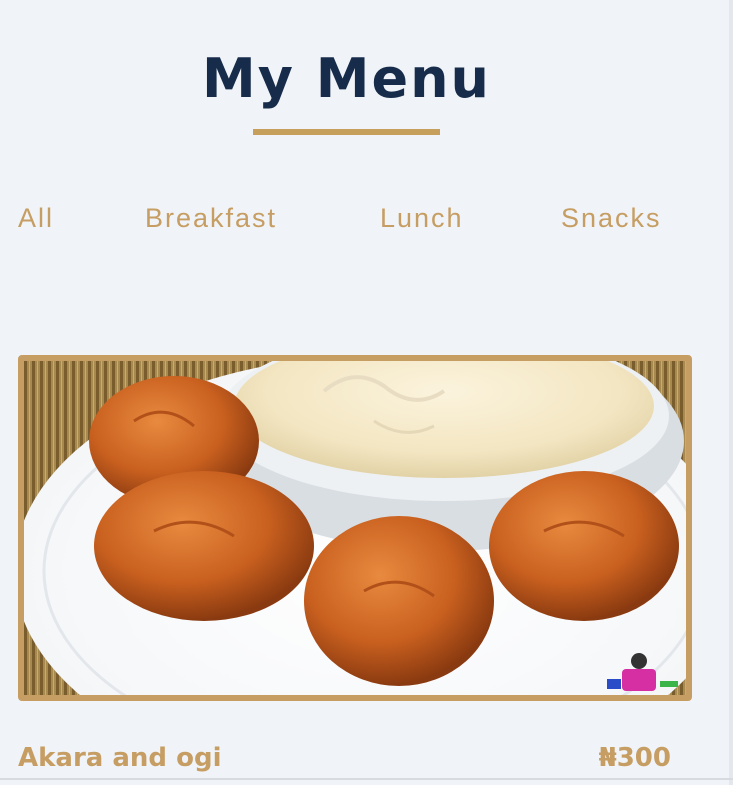 This screenshot has width=733, height=785. What do you see at coordinates (120, 758) in the screenshot?
I see `menu-item-name: Akara and ogi` at bounding box center [120, 758].